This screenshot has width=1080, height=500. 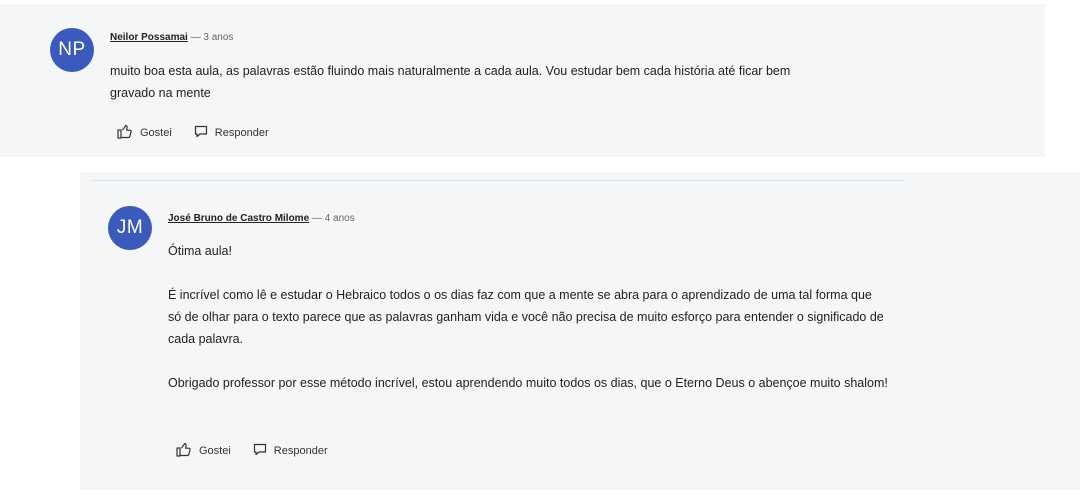 I want to click on comment-meta: Neilor Possamai — 3 anos, so click(x=171, y=37).